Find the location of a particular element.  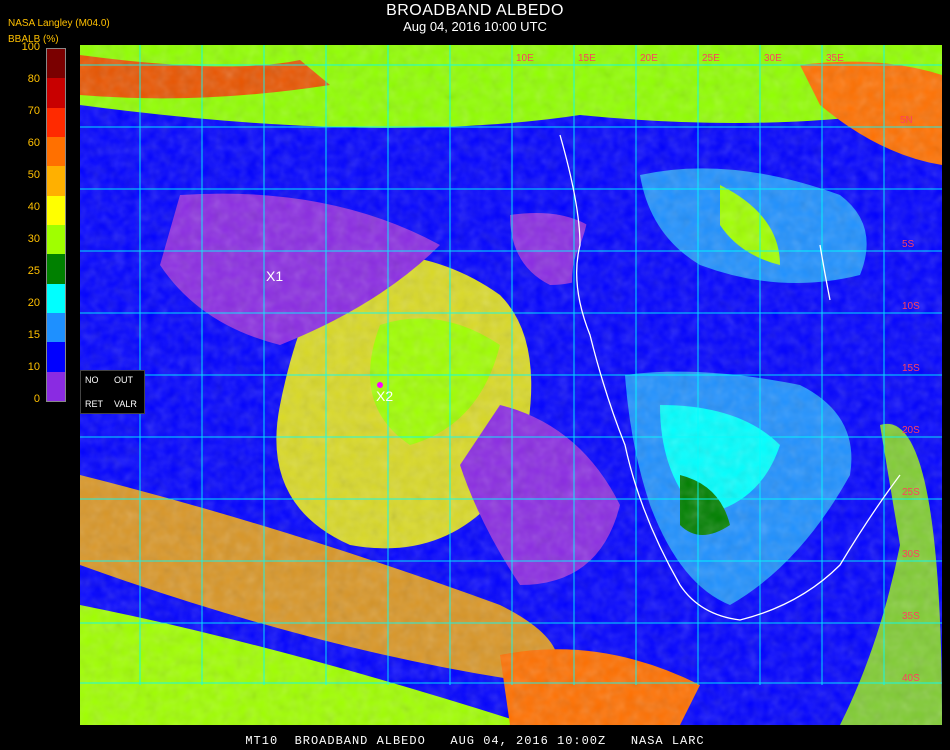

legend-tick-label: 60 is located at coordinates (33, 143).